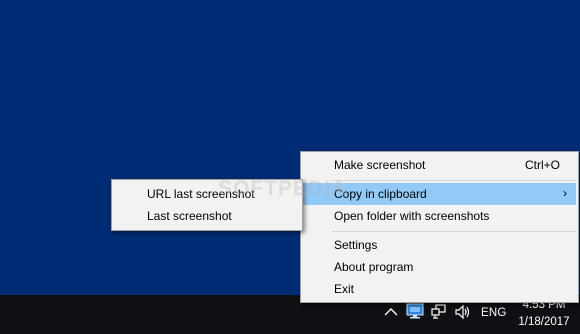 This screenshot has width=580, height=334. I want to click on submenu-item-url-last-screenshot: URL last screenshot, so click(207, 194).